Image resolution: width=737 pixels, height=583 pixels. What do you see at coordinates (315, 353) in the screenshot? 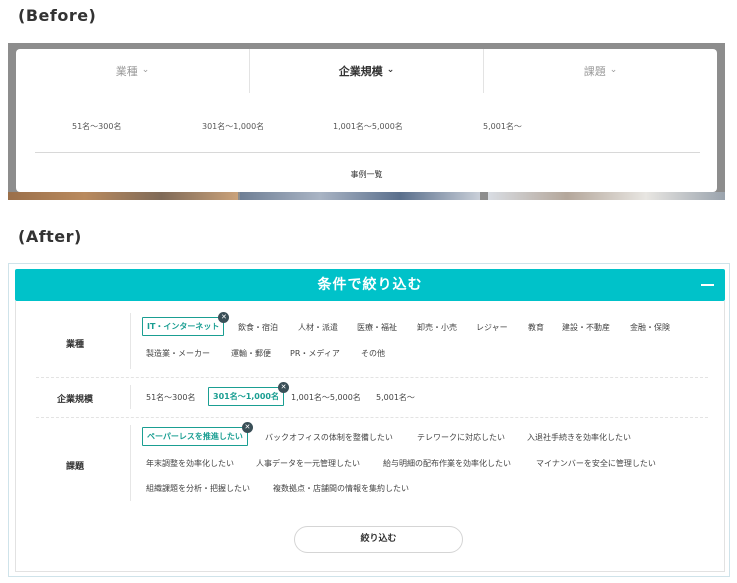
I see `industry-chip: PR・メディア` at bounding box center [315, 353].